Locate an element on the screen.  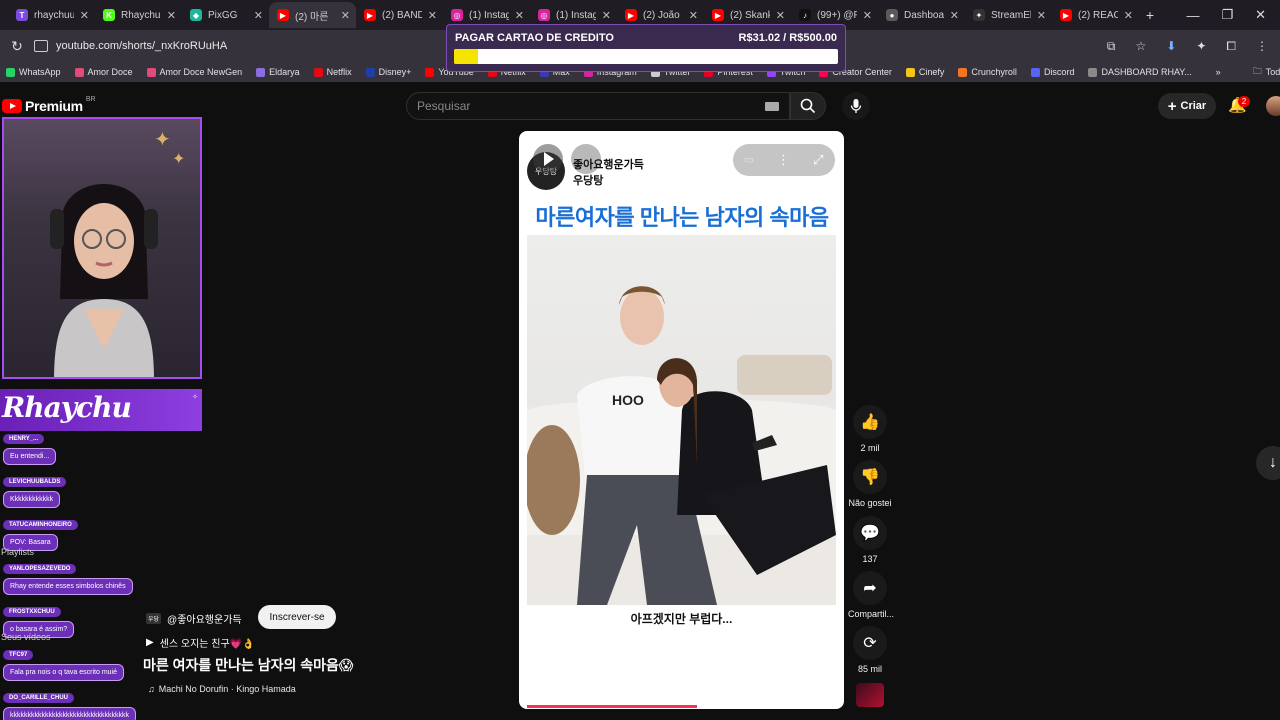
sidebar-item-your-videos: Seus vídeos is located at coordinates (26, 637).